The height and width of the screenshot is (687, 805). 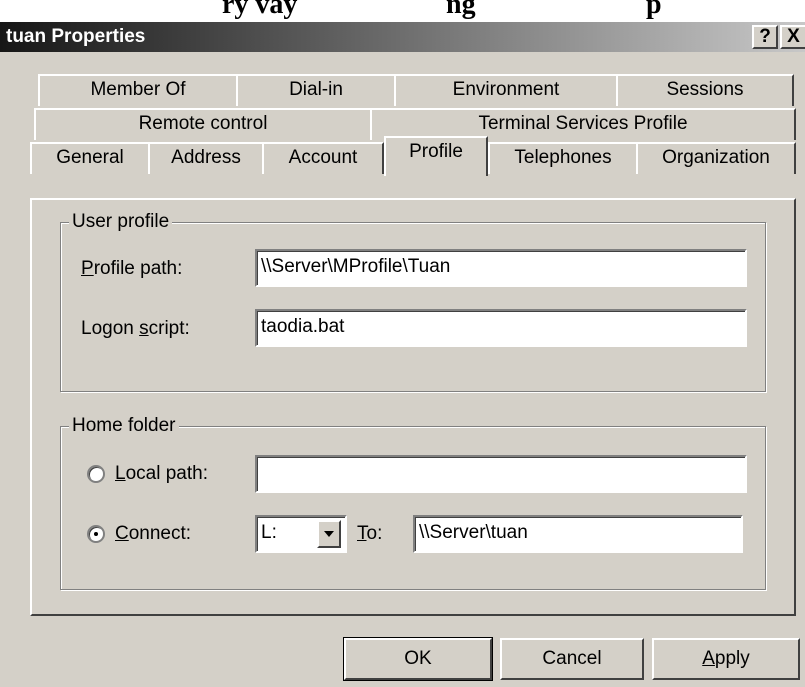 I want to click on help-button: ?, so click(x=765, y=37).